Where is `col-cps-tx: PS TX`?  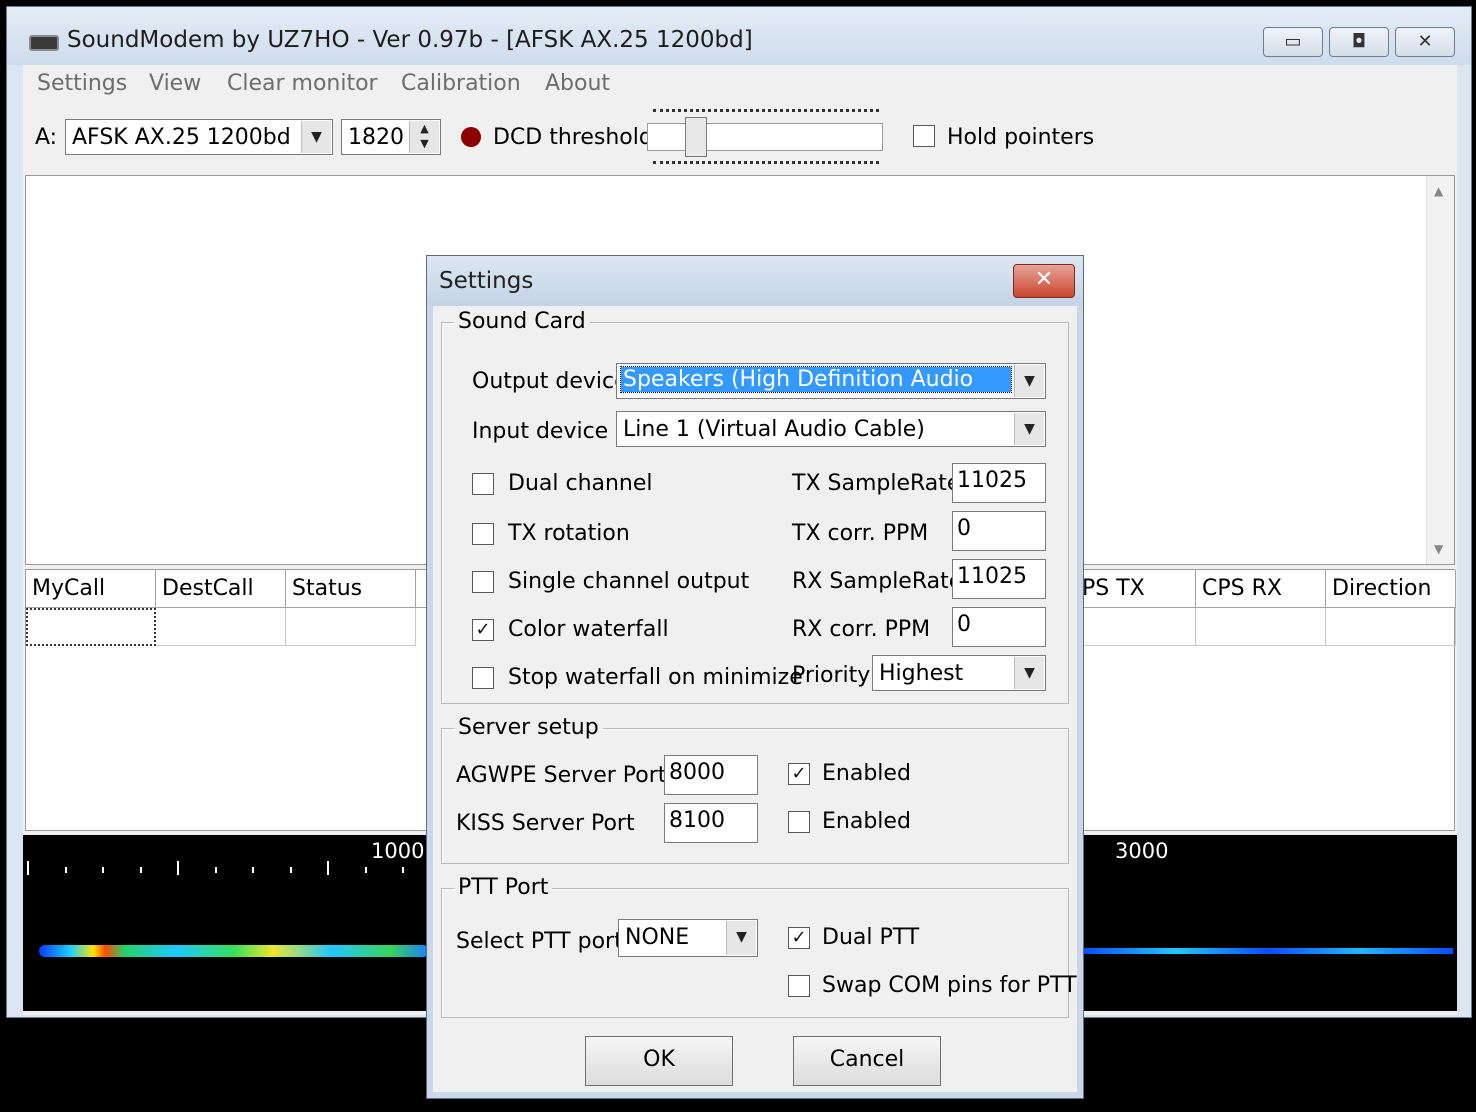 col-cps-tx: PS TX is located at coordinates (1131, 589).